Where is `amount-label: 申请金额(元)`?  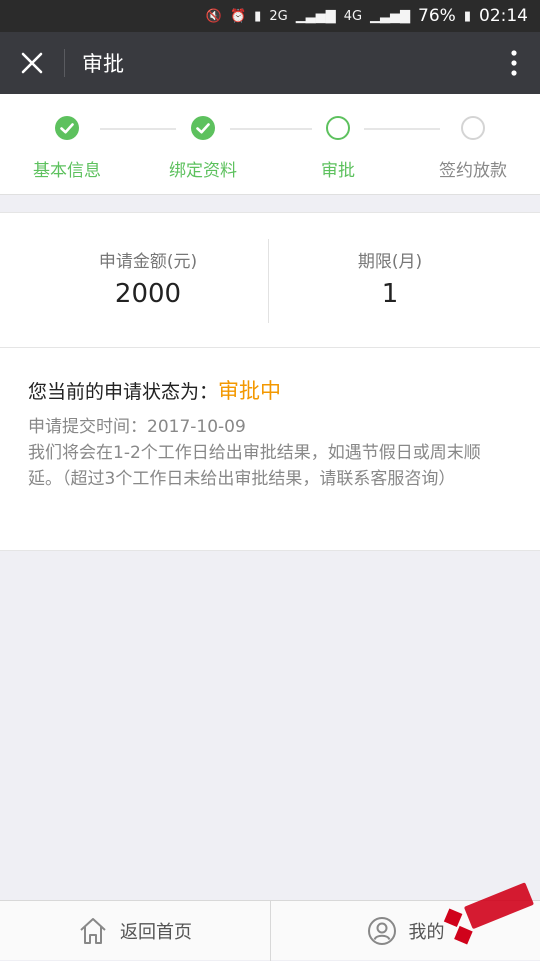 amount-label: 申请金额(元) is located at coordinates (148, 262).